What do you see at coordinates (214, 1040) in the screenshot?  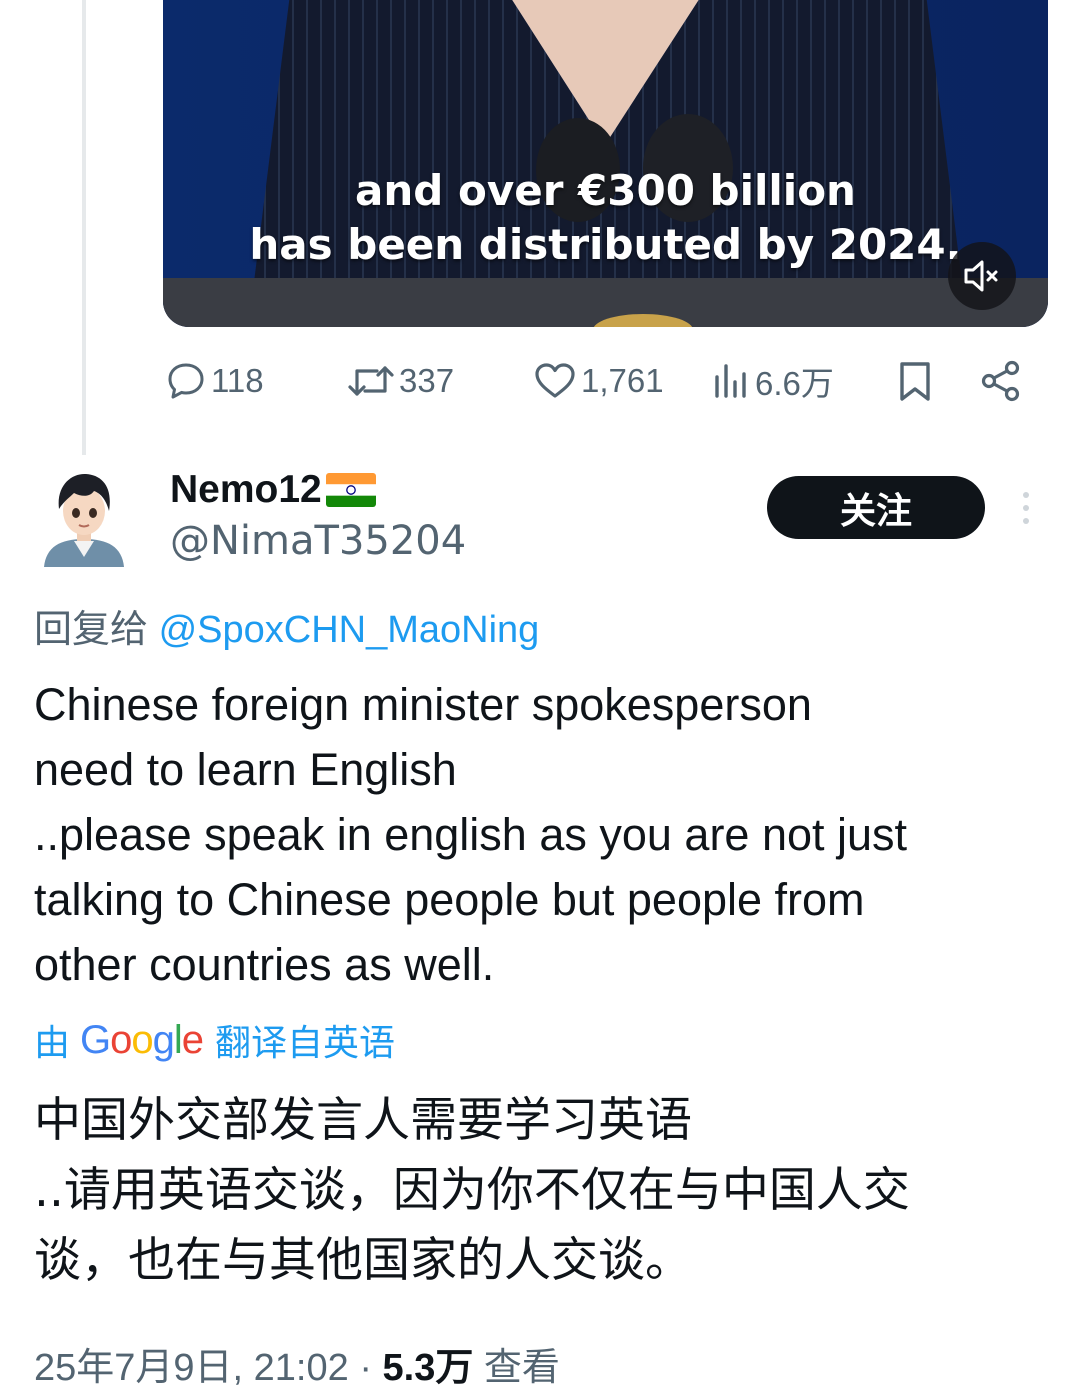 I see `translation-attribution: 由 Google 翻译自英语` at bounding box center [214, 1040].